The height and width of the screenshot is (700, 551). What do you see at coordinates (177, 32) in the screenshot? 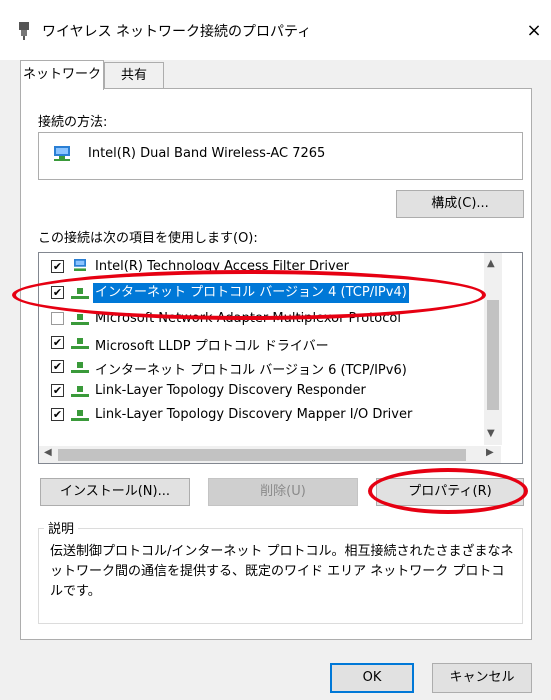
I see `window-title: ワイヤレス ネットワーク接続のプロパティ` at bounding box center [177, 32].